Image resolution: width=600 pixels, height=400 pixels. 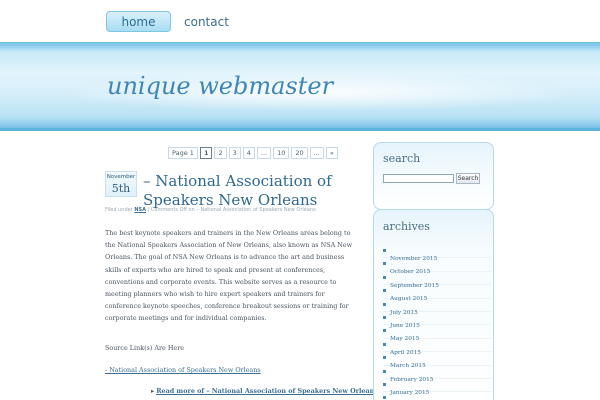 What do you see at coordinates (406, 226) in the screenshot?
I see `archives-widget-title: archives` at bounding box center [406, 226].